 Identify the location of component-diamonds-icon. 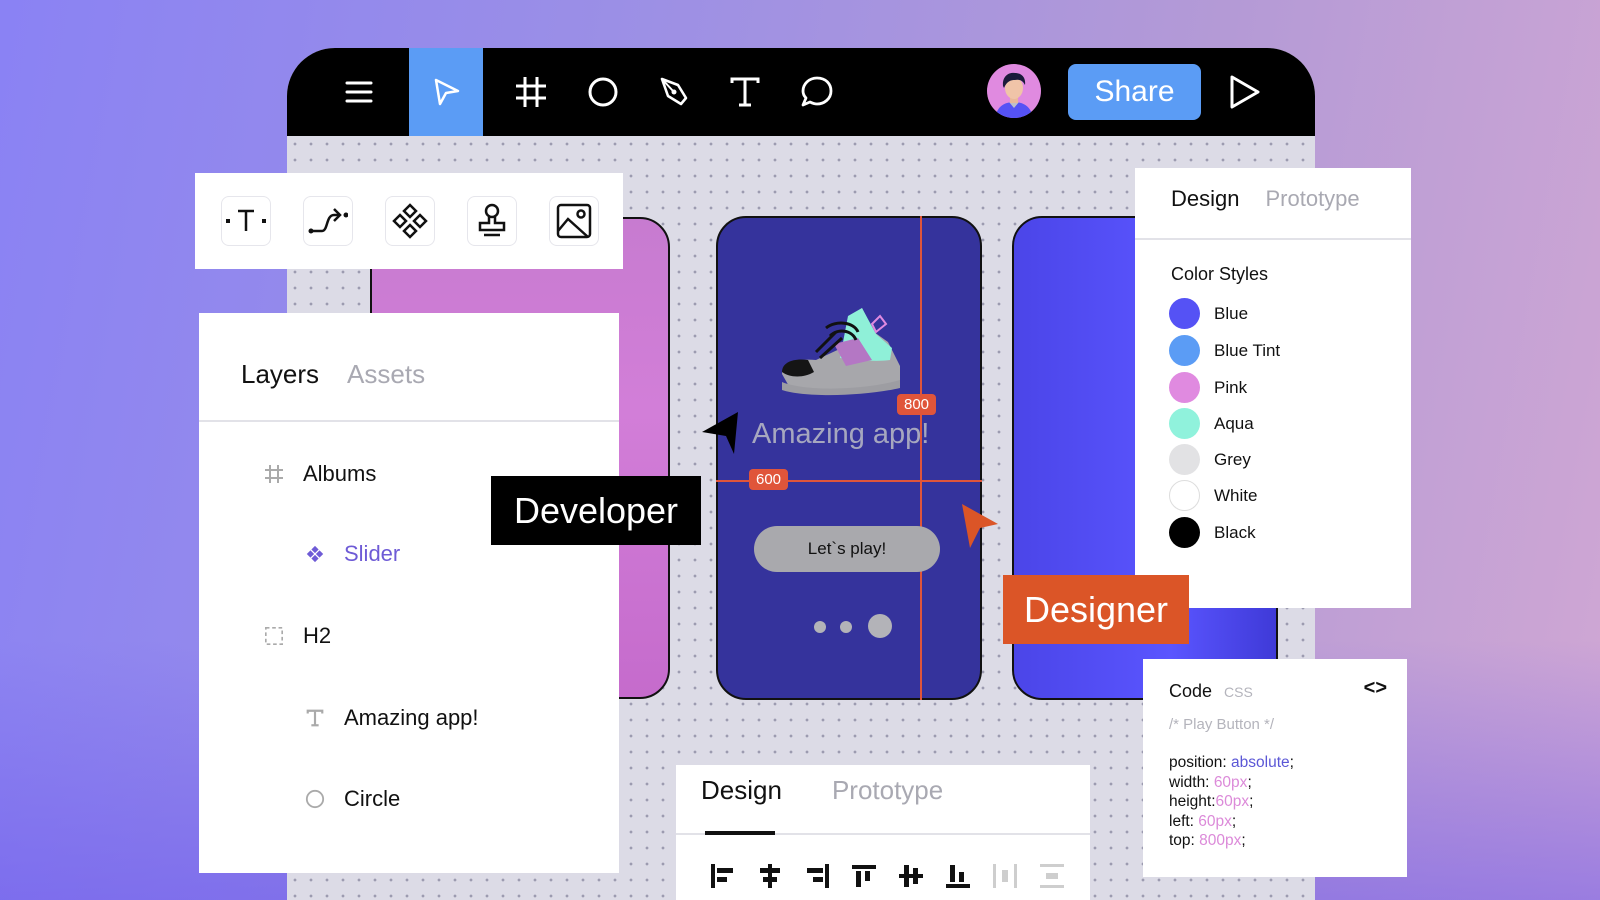
(410, 221).